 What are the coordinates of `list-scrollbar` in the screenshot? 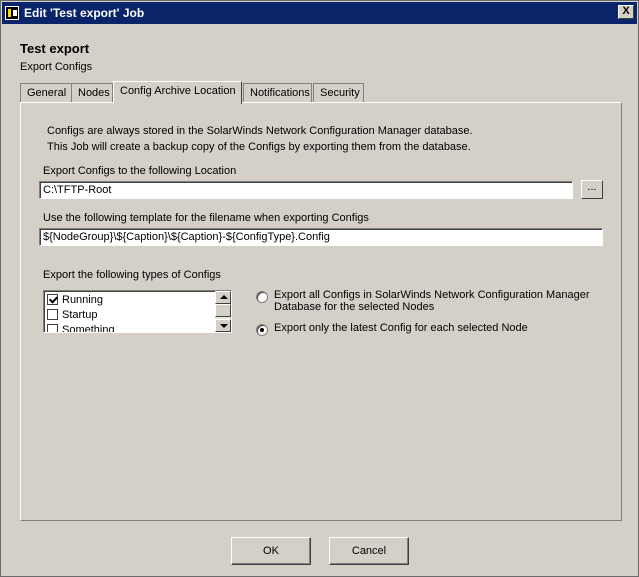 It's located at (223, 311).